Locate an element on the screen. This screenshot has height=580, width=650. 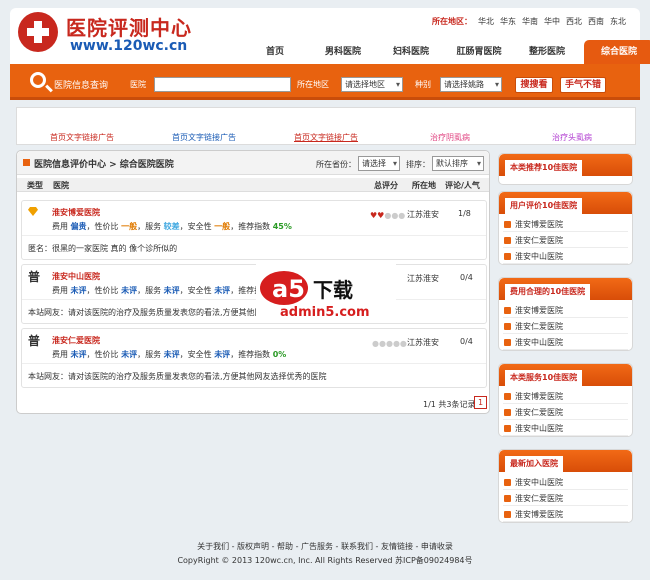
sidebar-box: 最新加入医院 淮安中山医院 淮安仁爱医院 淮安博爱医院 is located at coordinates (565, 486).